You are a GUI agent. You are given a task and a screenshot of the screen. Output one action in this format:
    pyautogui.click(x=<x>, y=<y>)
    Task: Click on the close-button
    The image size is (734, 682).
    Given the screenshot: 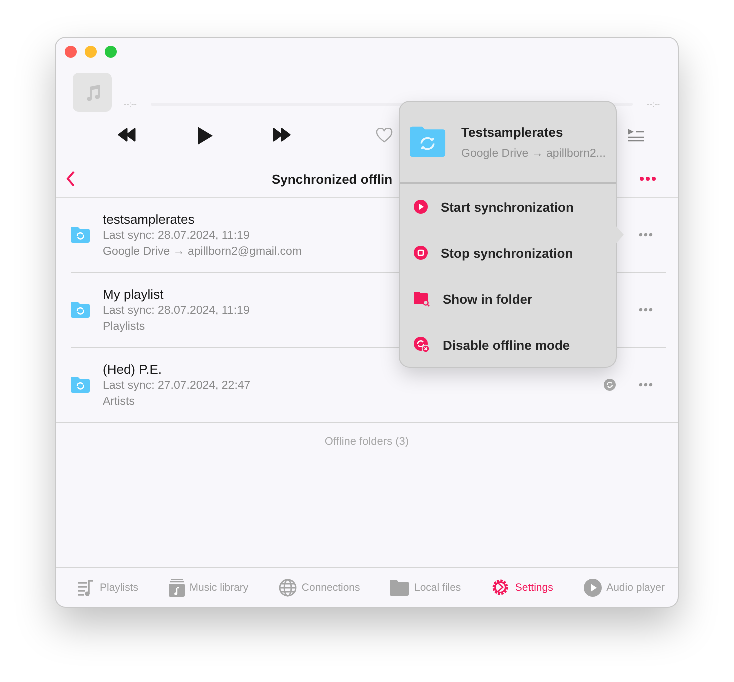 What is the action you would take?
    pyautogui.click(x=71, y=52)
    